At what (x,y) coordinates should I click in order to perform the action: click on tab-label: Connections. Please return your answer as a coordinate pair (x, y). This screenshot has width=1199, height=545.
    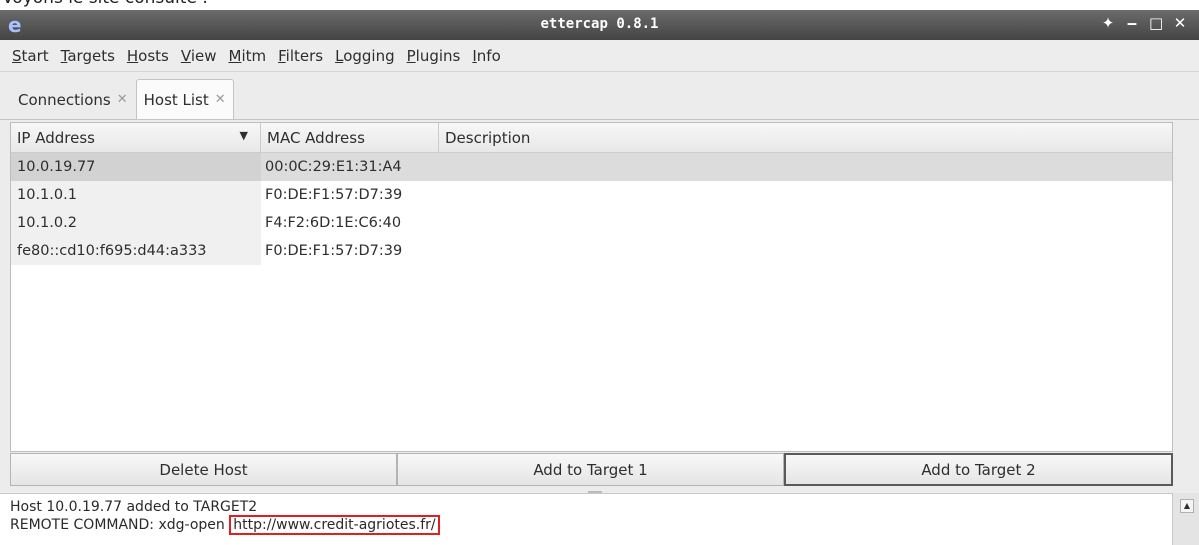
    Looking at the image, I should click on (64, 99).